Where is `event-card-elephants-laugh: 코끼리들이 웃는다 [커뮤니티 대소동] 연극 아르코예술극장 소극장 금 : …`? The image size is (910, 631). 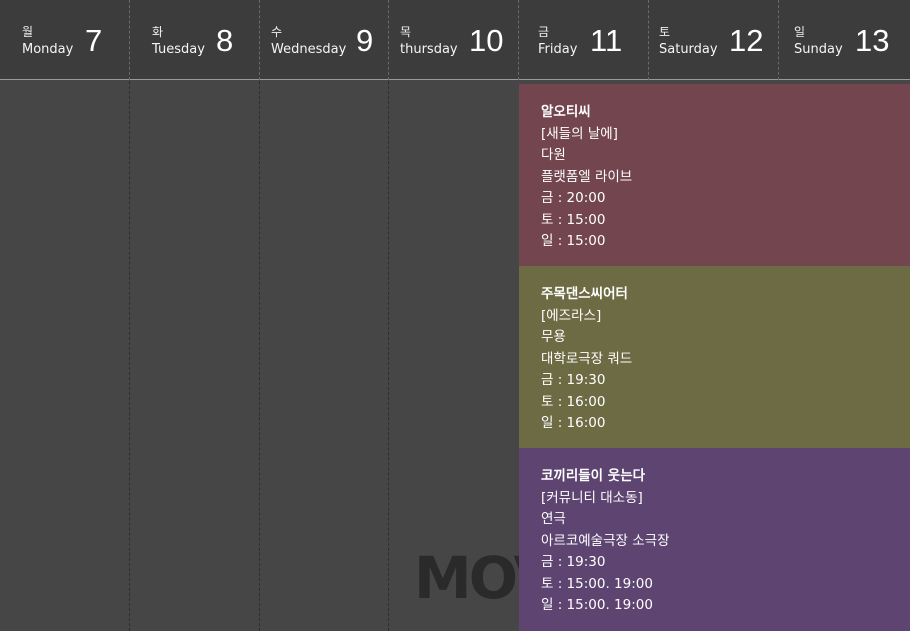
event-card-elephants-laugh: 코끼리들이 웃는다 [커뮤니티 대소동] 연극 아르코예술극장 소극장 금 : … is located at coordinates (714, 539).